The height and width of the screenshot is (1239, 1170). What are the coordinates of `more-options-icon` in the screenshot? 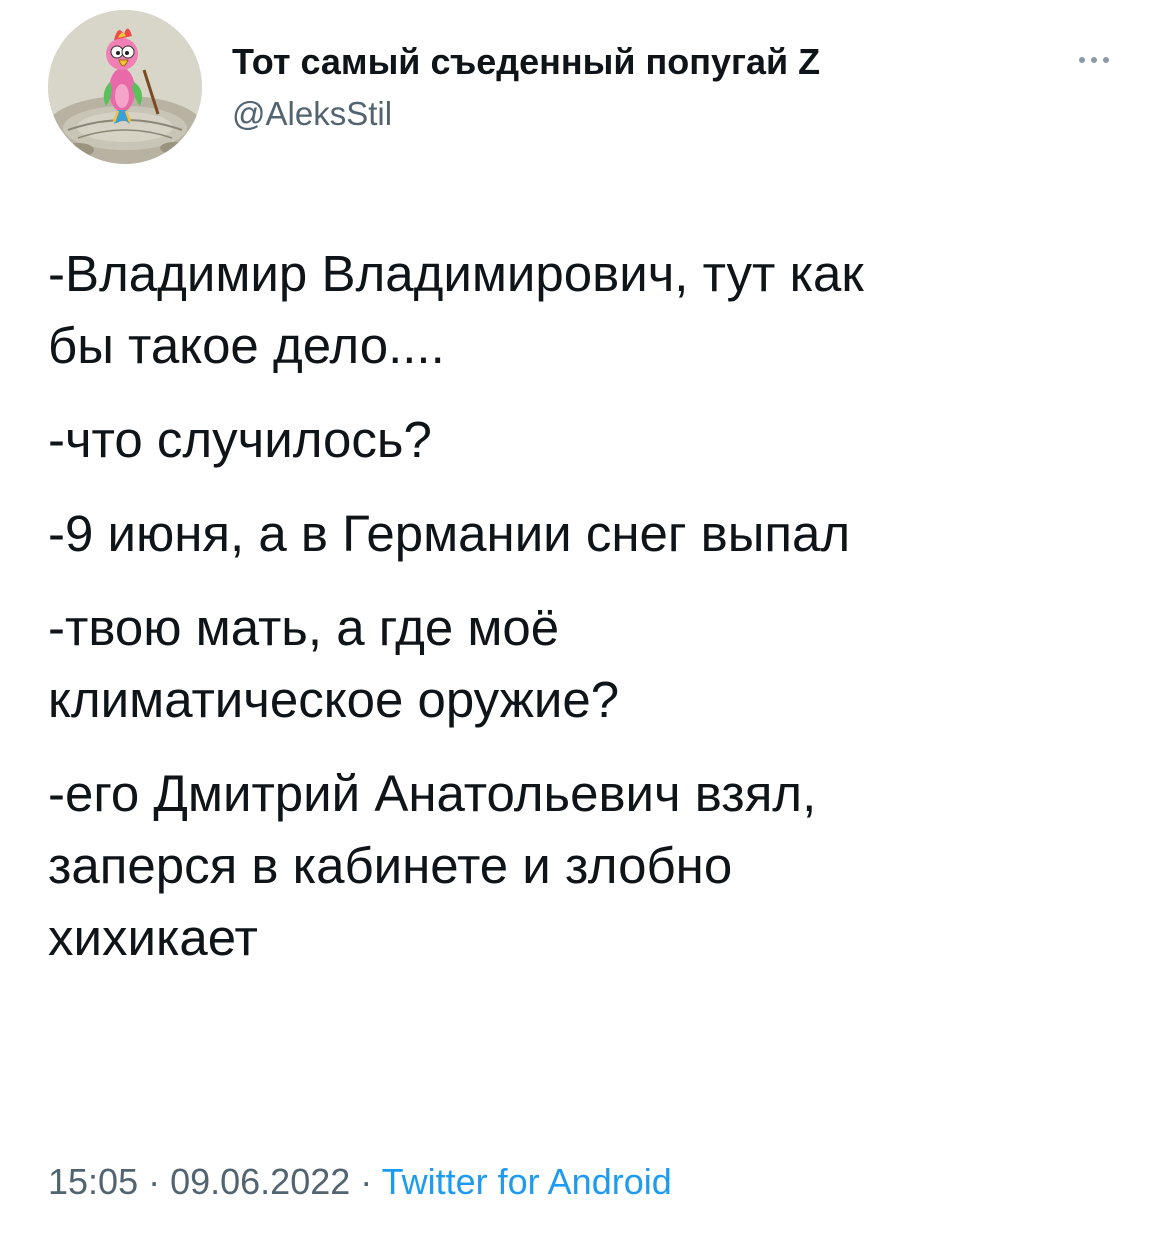 It's located at (1082, 60).